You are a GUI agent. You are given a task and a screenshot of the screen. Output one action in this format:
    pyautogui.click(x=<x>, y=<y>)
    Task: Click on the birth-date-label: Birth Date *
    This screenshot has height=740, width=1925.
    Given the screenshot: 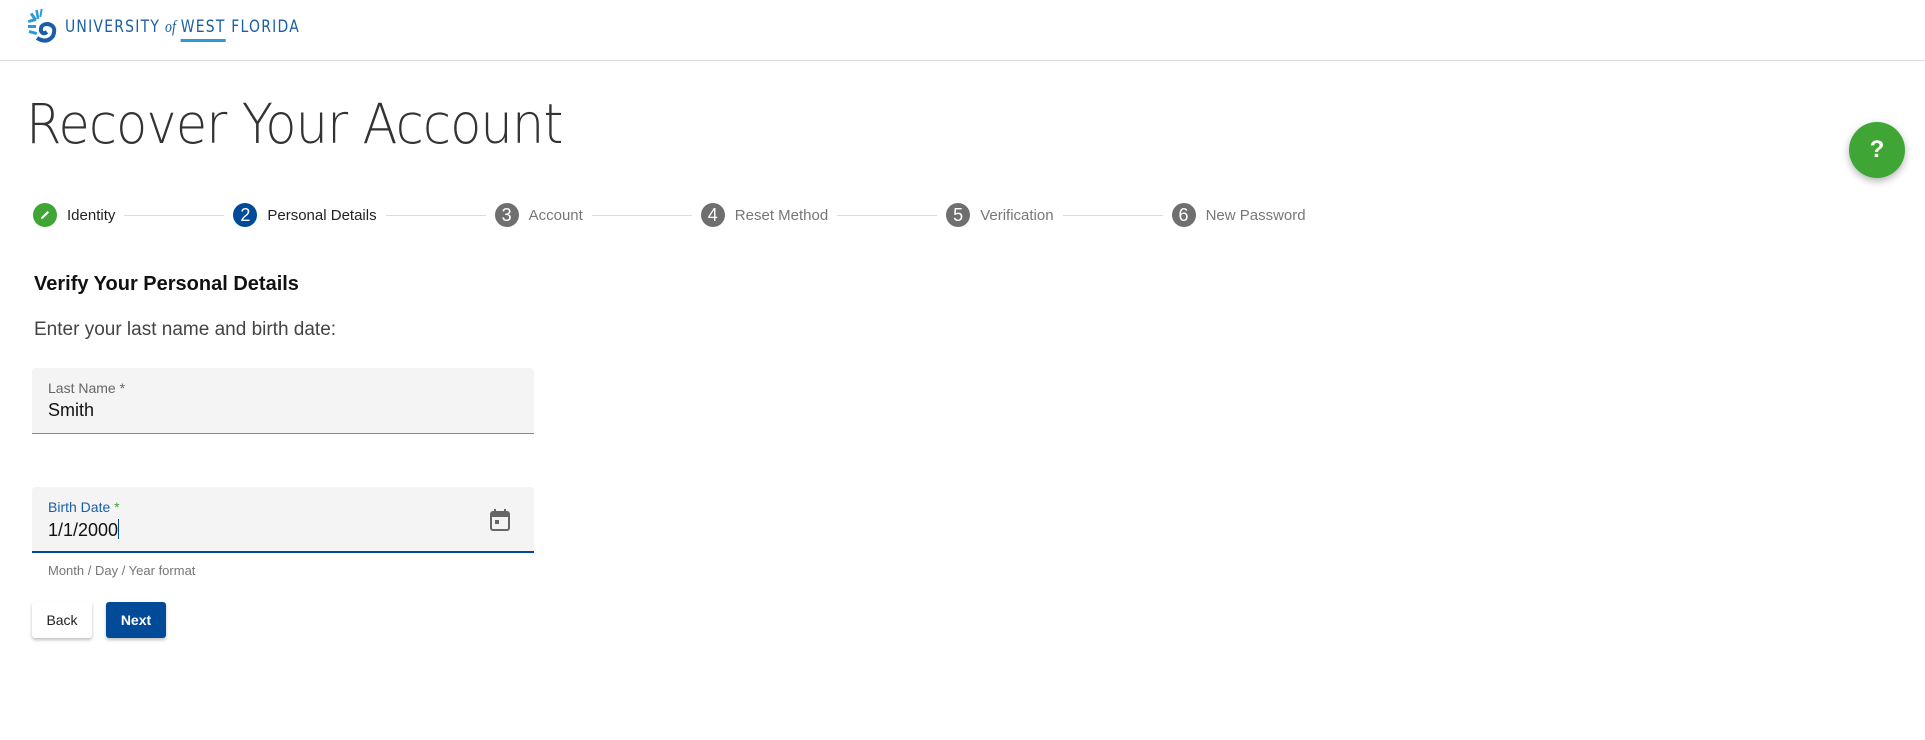 What is the action you would take?
    pyautogui.click(x=84, y=507)
    